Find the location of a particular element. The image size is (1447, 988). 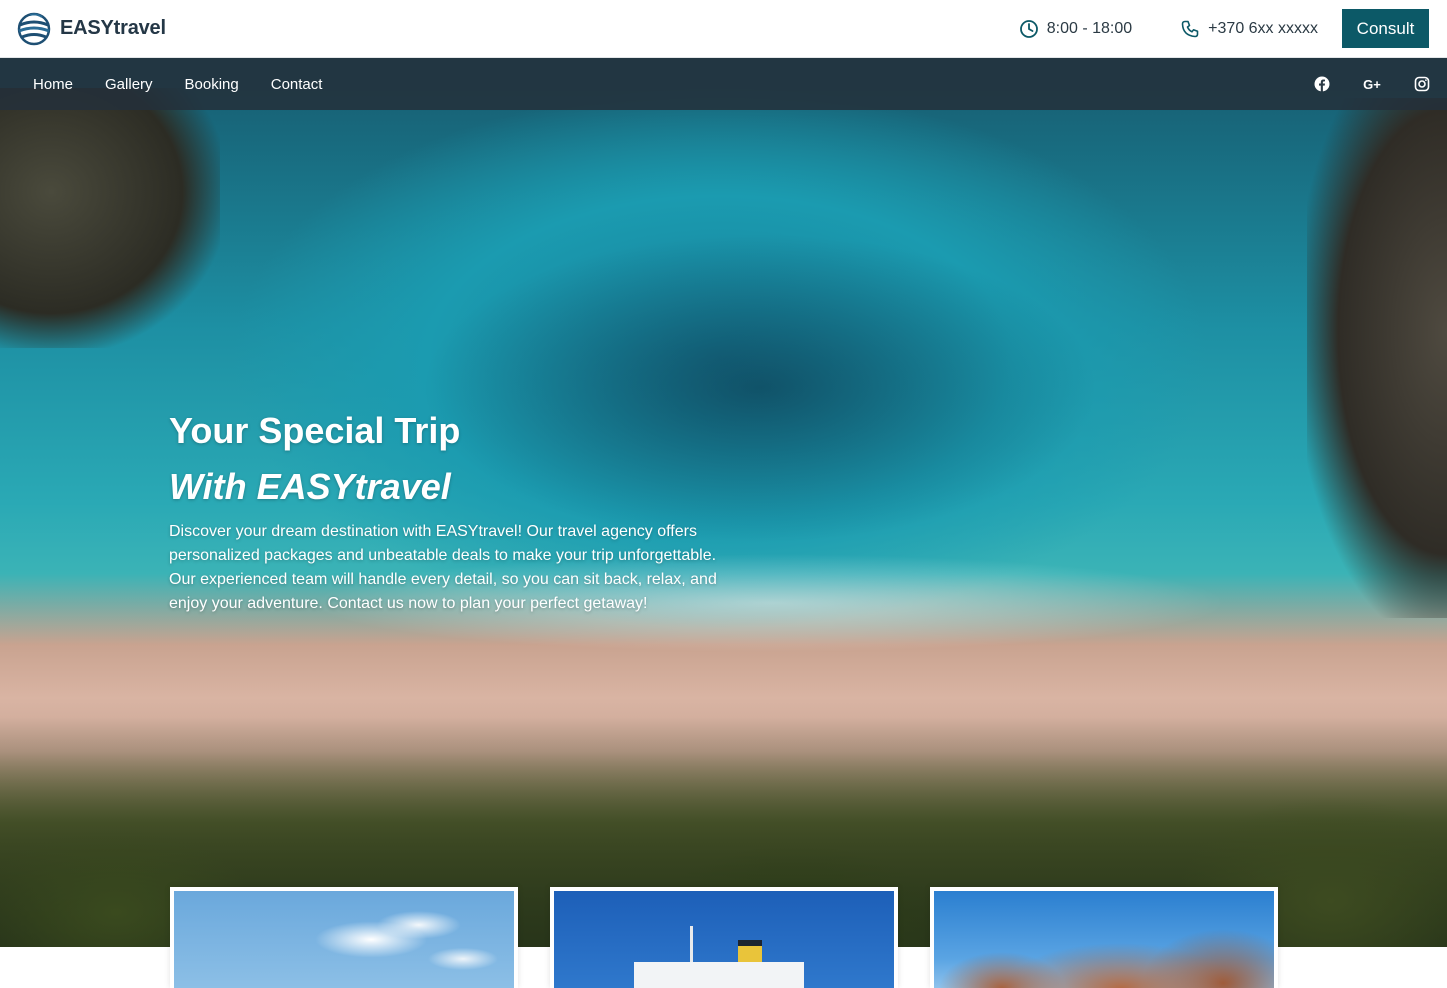

facebook-icon is located at coordinates (1322, 84).